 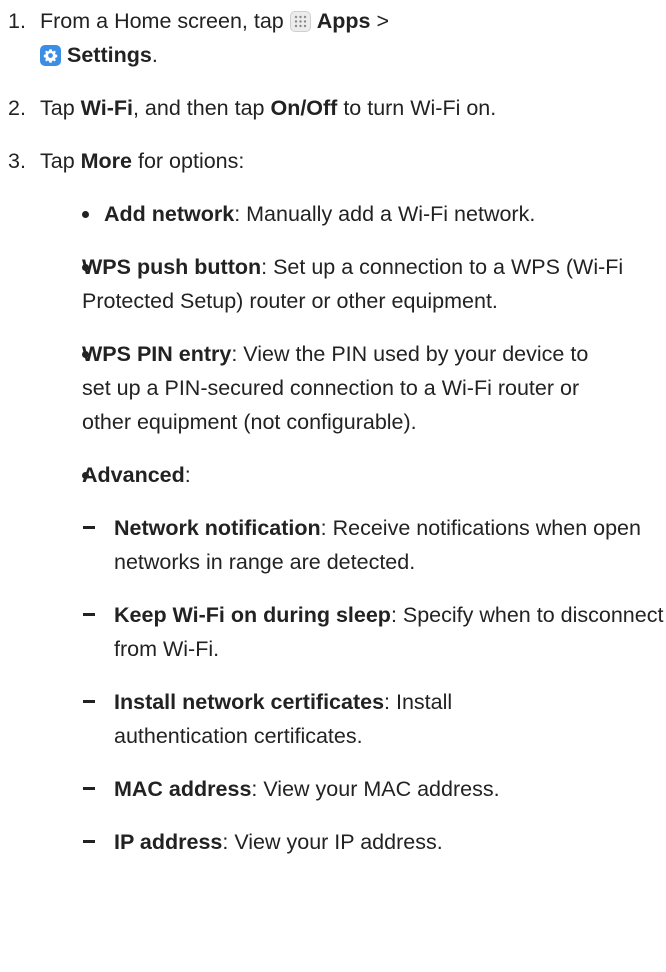 What do you see at coordinates (351, 38) in the screenshot?
I see `step-text: From a Home screen, tap Apps > Settings.` at bounding box center [351, 38].